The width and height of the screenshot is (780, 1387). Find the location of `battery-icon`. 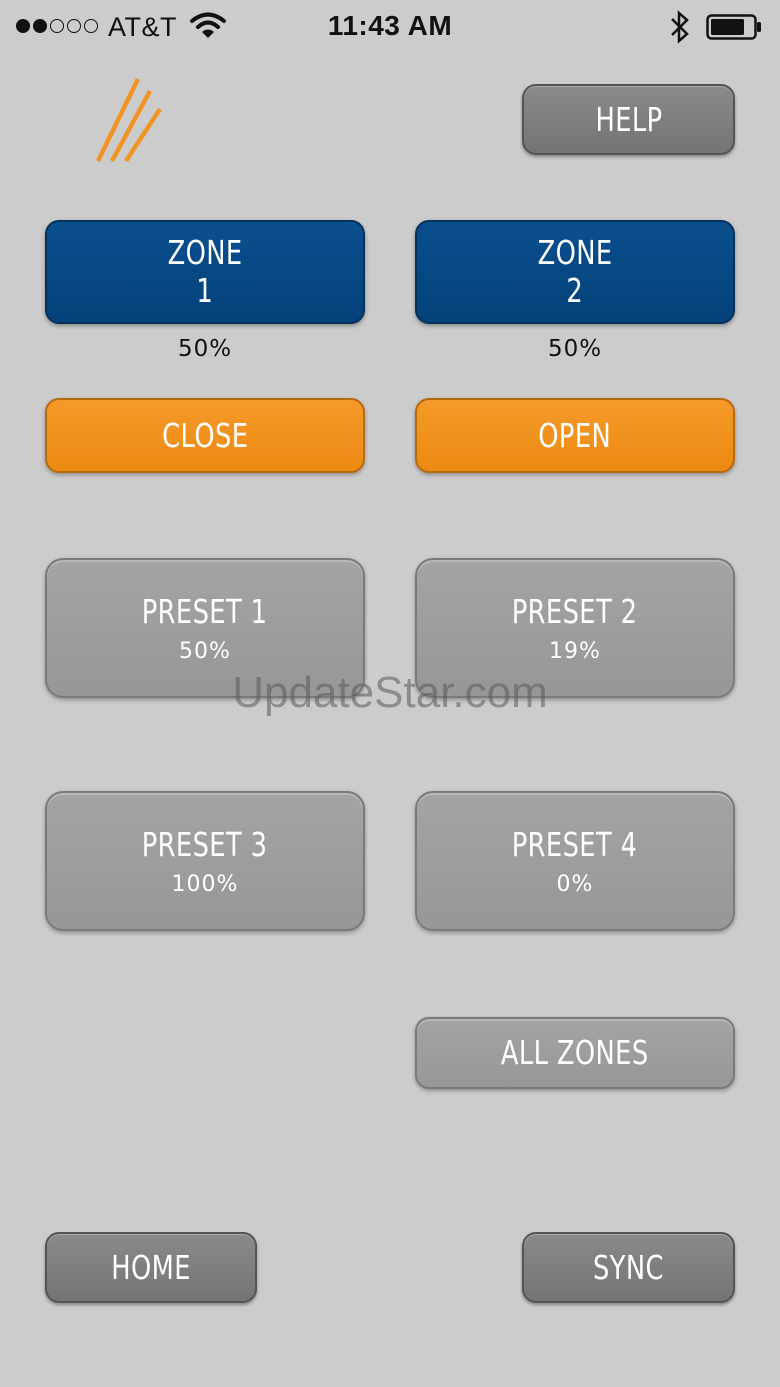

battery-icon is located at coordinates (733, 27).